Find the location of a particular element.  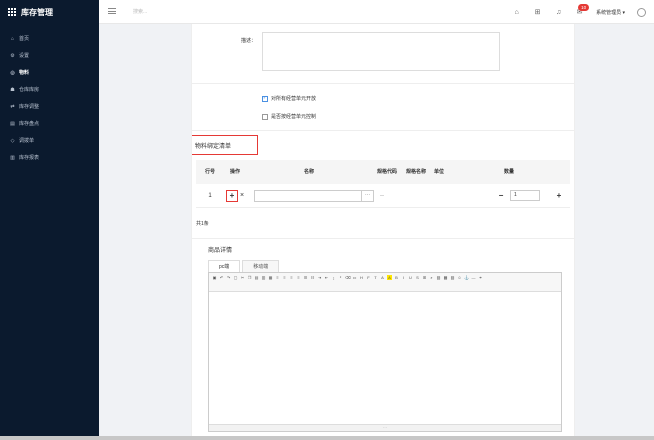

delete-row-icon: × is located at coordinates (242, 195).